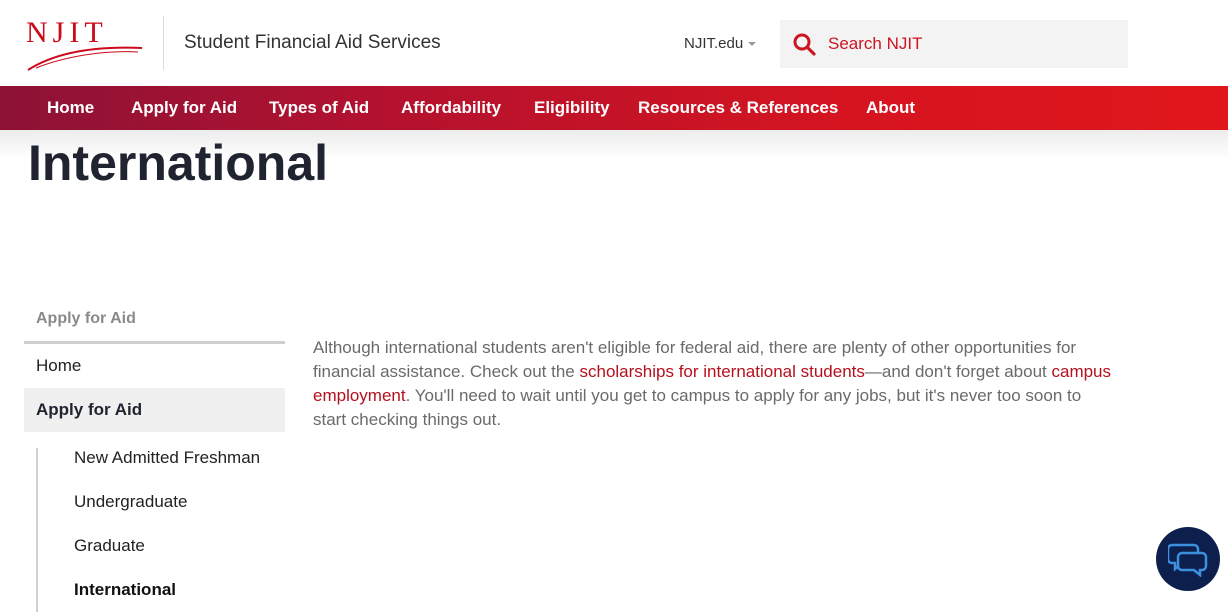 Image resolution: width=1228 pixels, height=612 pixels. I want to click on sidebar-item-label: Apply for Aid, so click(89, 409).